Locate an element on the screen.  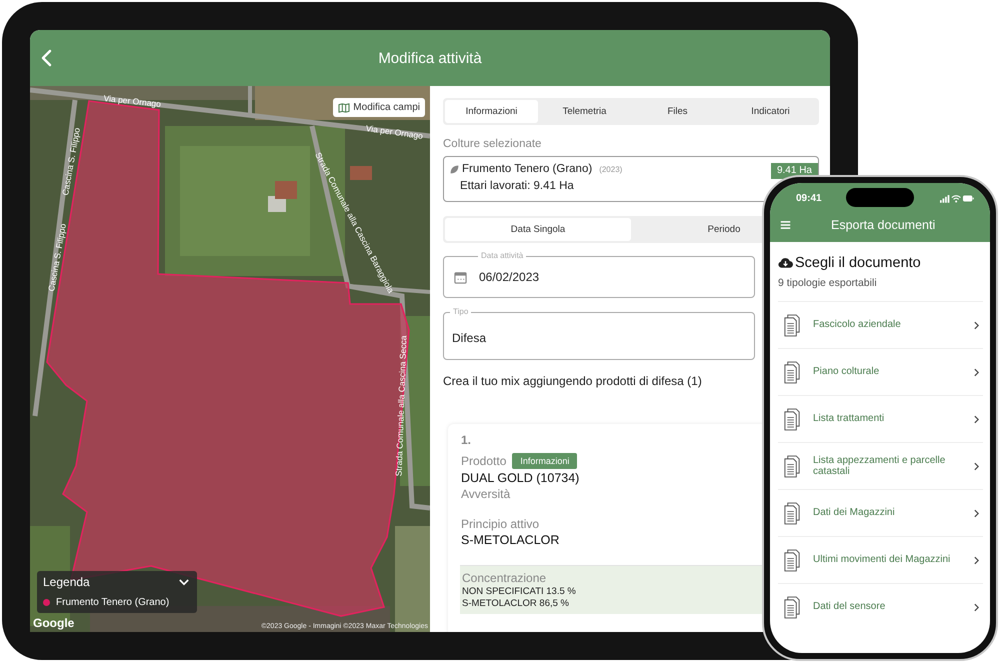
cloud-download-icon is located at coordinates (785, 263).